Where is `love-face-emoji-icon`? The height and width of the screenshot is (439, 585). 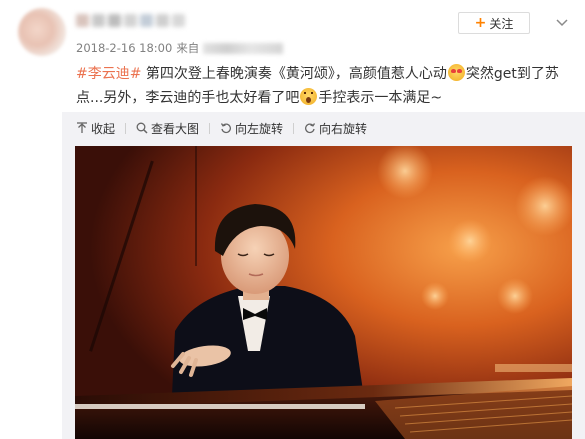
love-face-emoji-icon is located at coordinates (456, 72).